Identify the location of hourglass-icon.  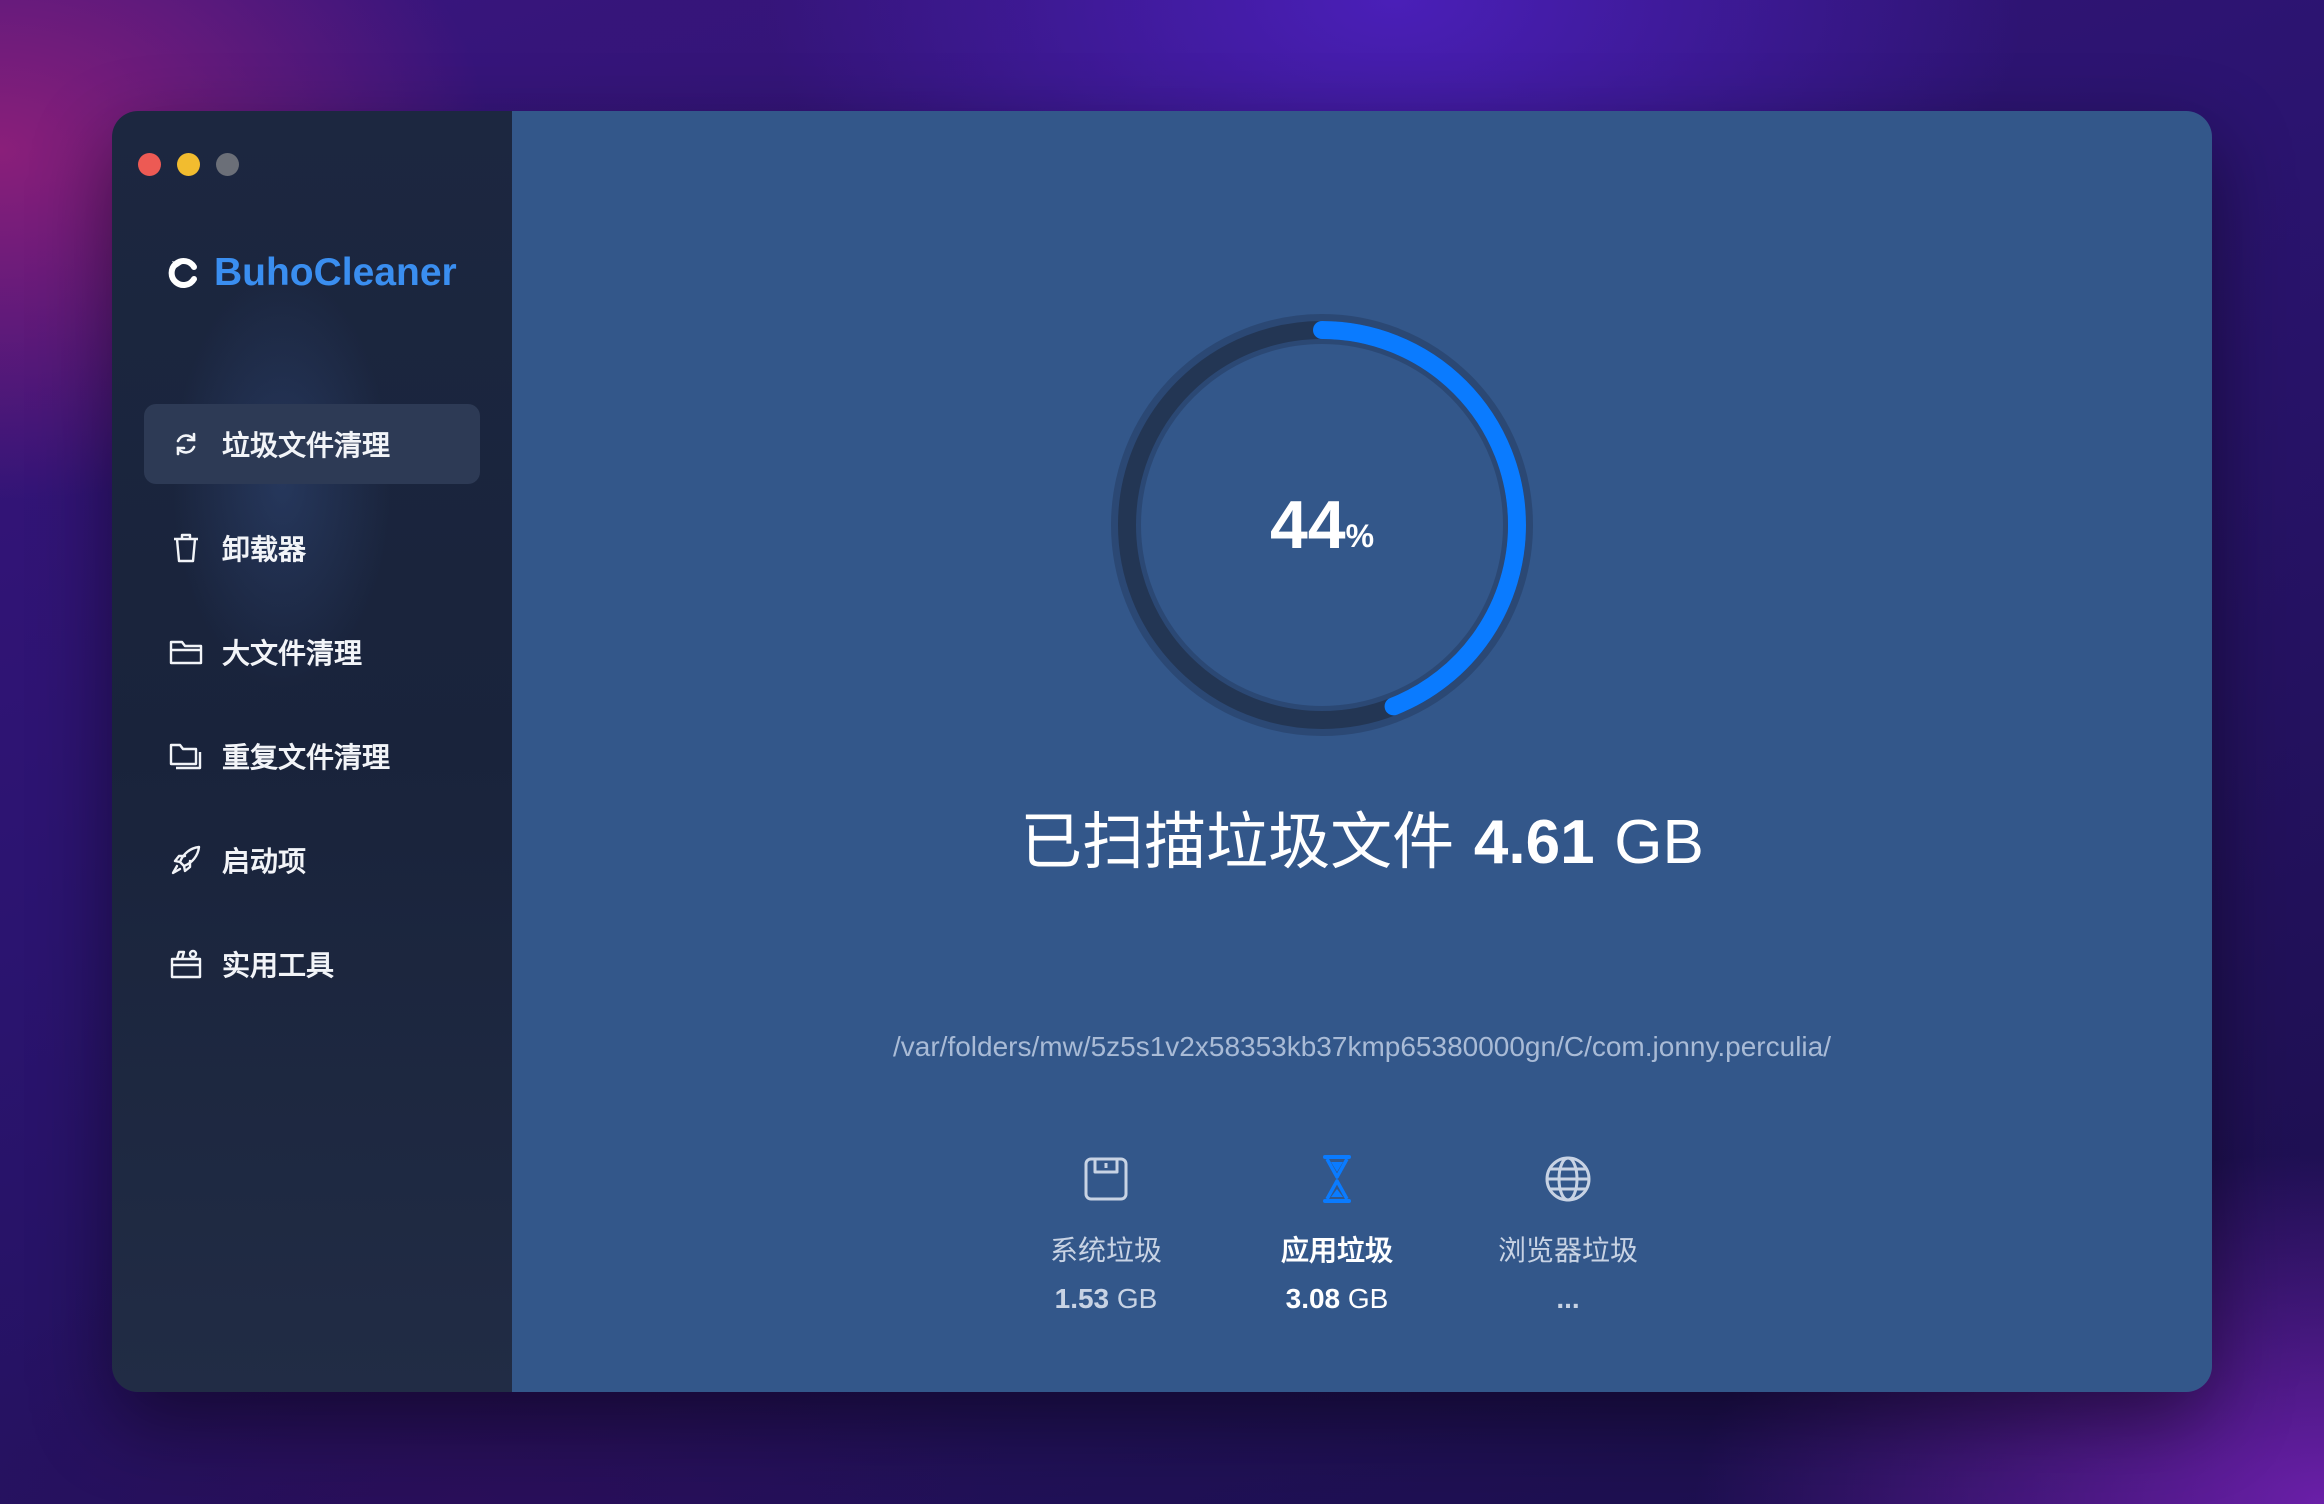
(1337, 1179).